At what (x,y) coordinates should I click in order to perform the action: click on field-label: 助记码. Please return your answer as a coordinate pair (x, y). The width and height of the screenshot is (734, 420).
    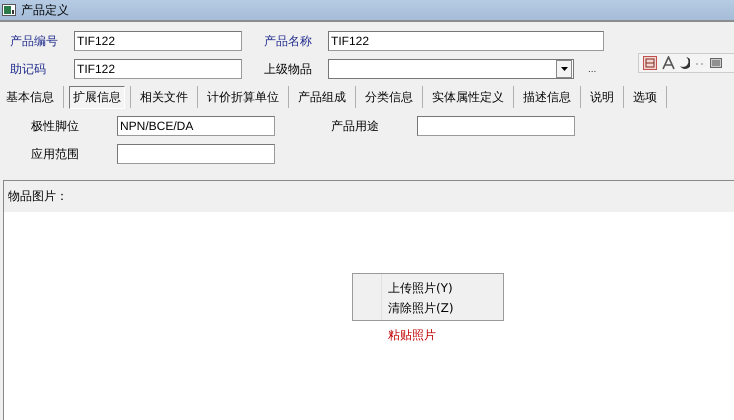
    Looking at the image, I should click on (28, 69).